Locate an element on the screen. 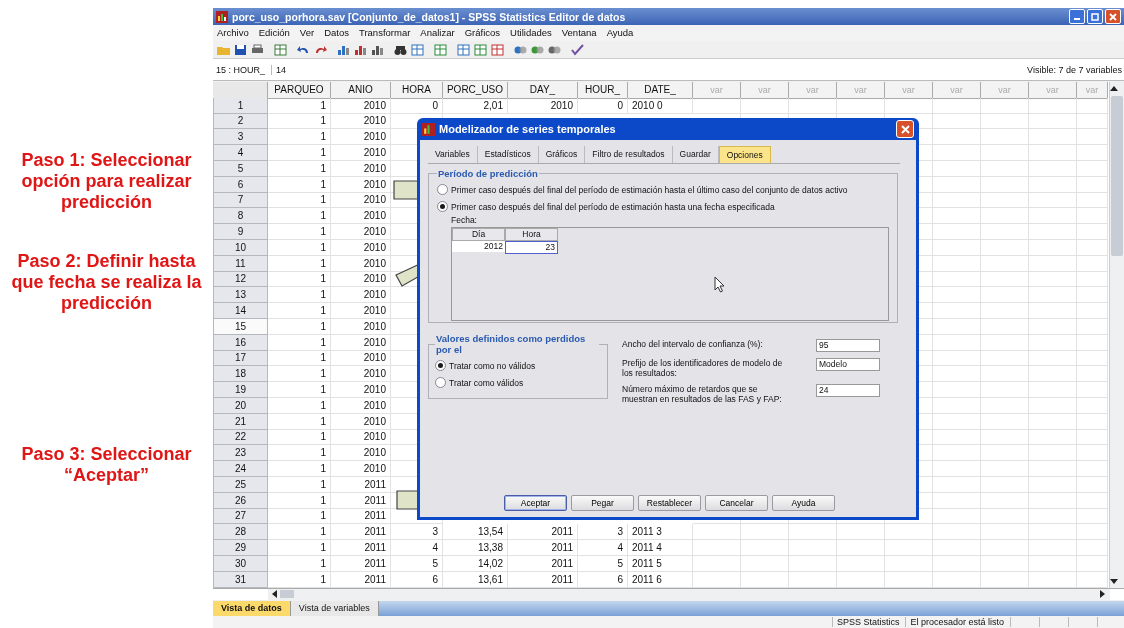  input-field: Modelo is located at coordinates (848, 364).